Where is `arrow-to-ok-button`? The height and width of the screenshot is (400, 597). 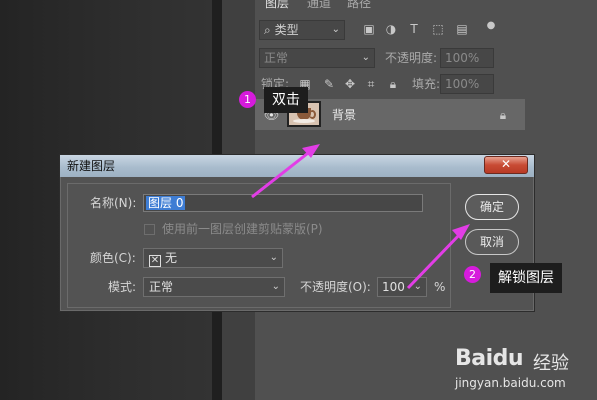
arrow-to-ok-button is located at coordinates (438, 257).